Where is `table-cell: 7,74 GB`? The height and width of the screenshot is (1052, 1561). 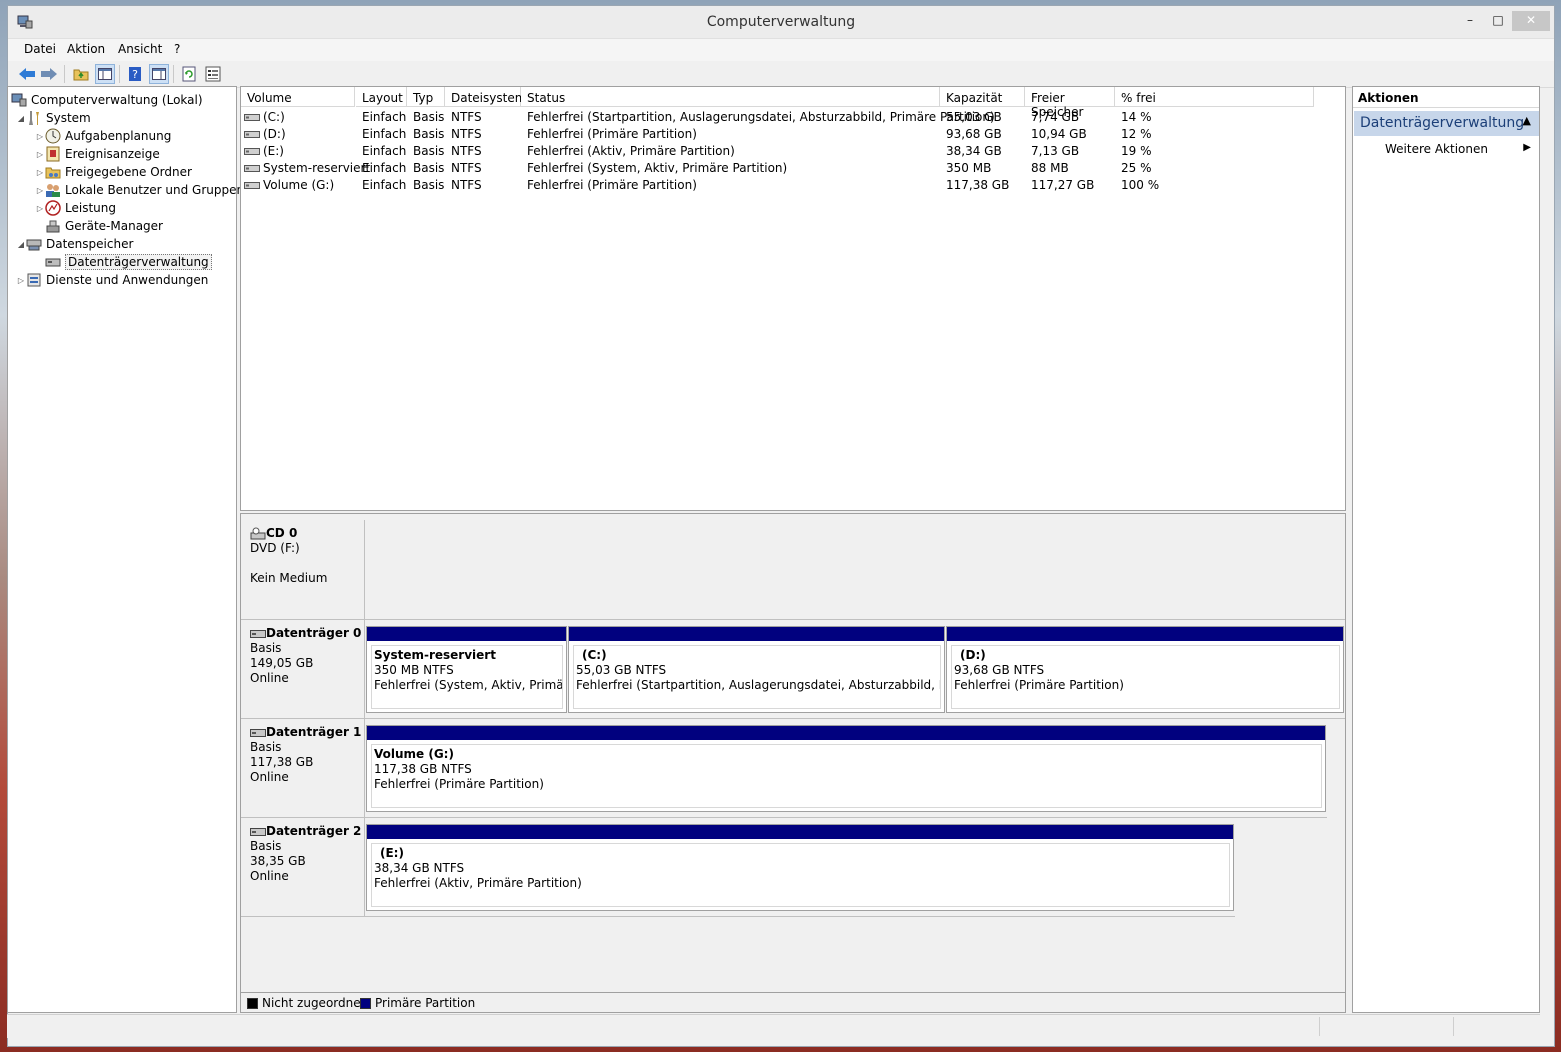 table-cell: 7,74 GB is located at coordinates (1055, 117).